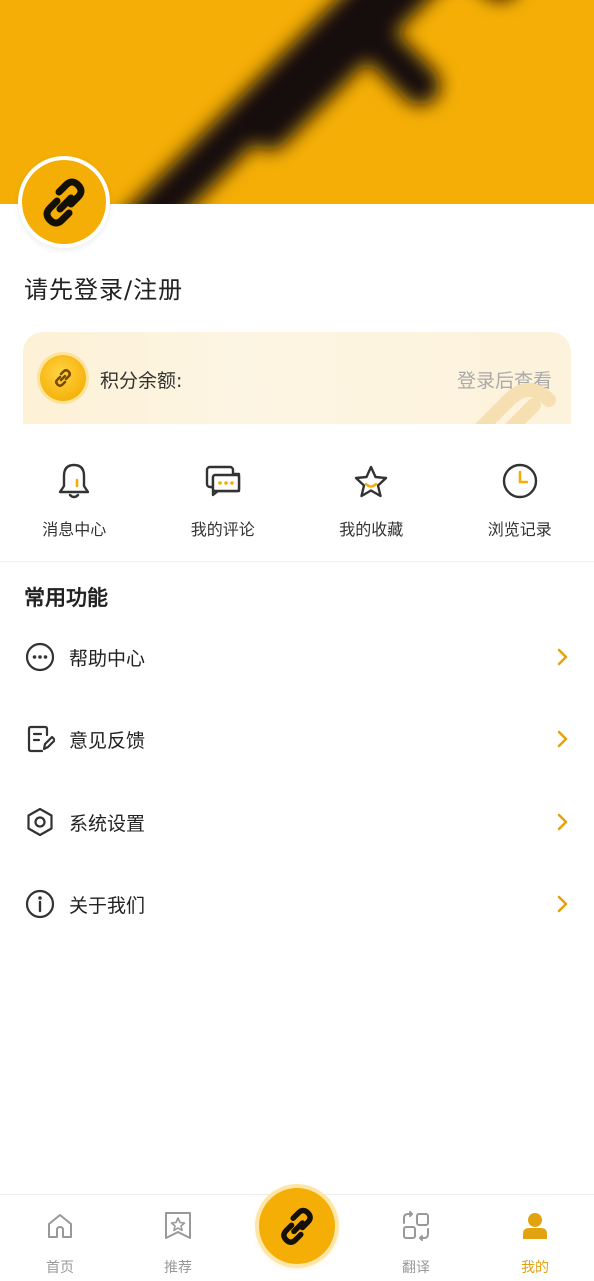  I want to click on info-icon, so click(40, 904).